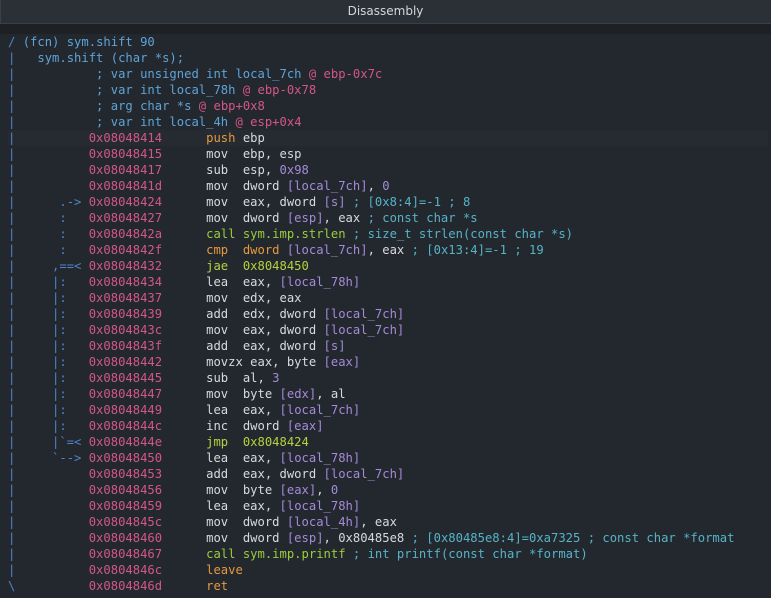 The height and width of the screenshot is (598, 771). I want to click on instruction-line: | 0x0804841d mov dword [local_7ch], 0, so click(388, 186).